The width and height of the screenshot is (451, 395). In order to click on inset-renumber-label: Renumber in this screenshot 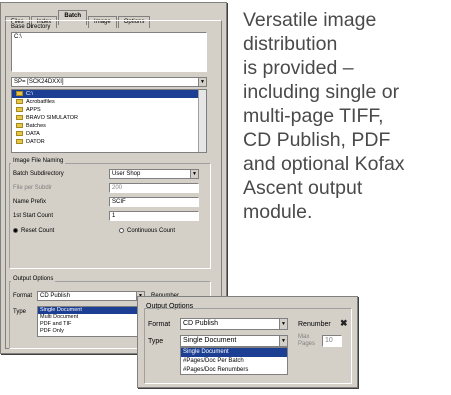, I will do `click(314, 324)`.